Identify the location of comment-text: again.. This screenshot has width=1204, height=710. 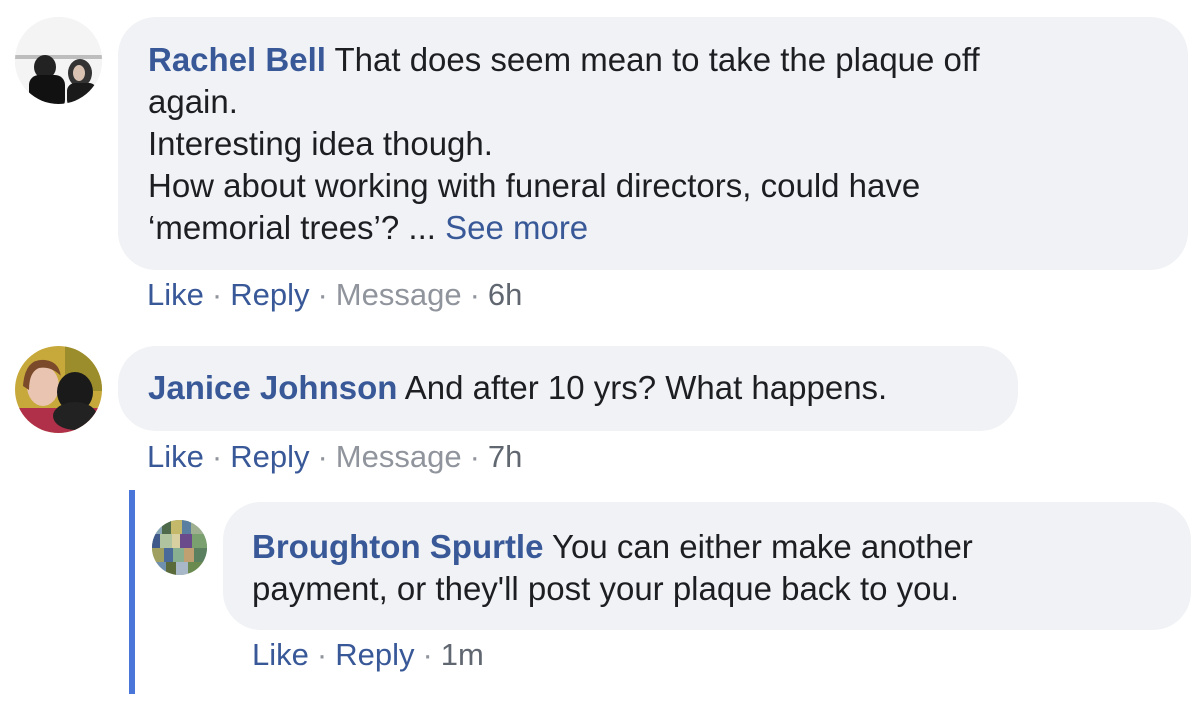
(193, 101).